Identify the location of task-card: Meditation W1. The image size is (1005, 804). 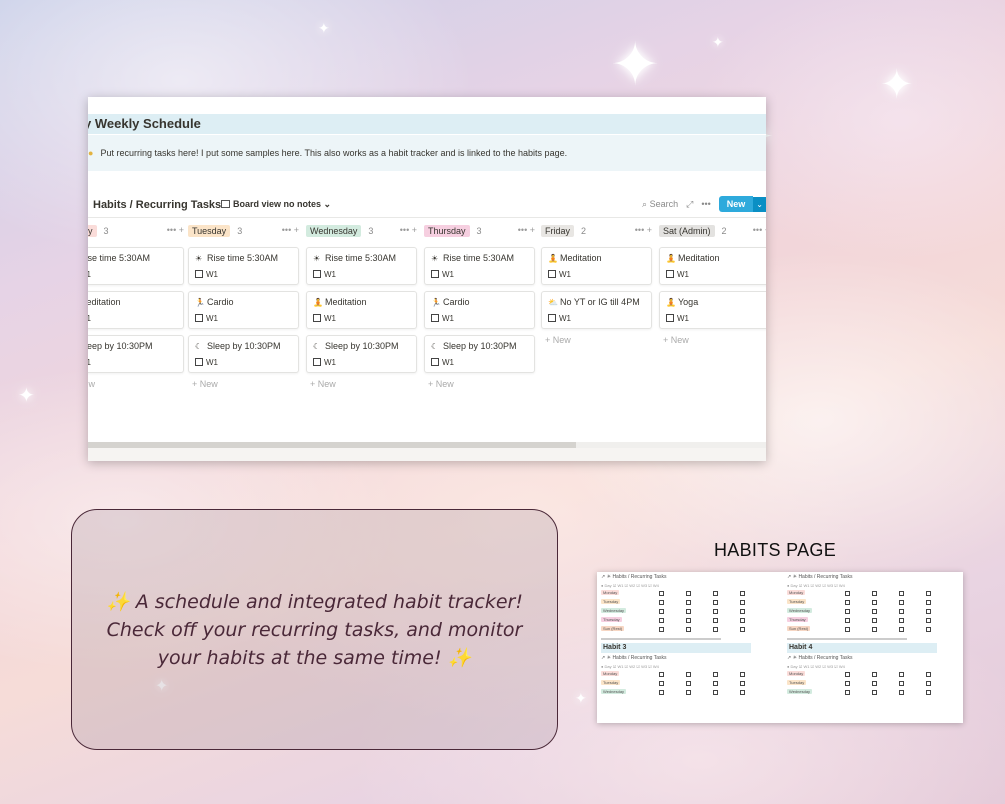
(136, 310).